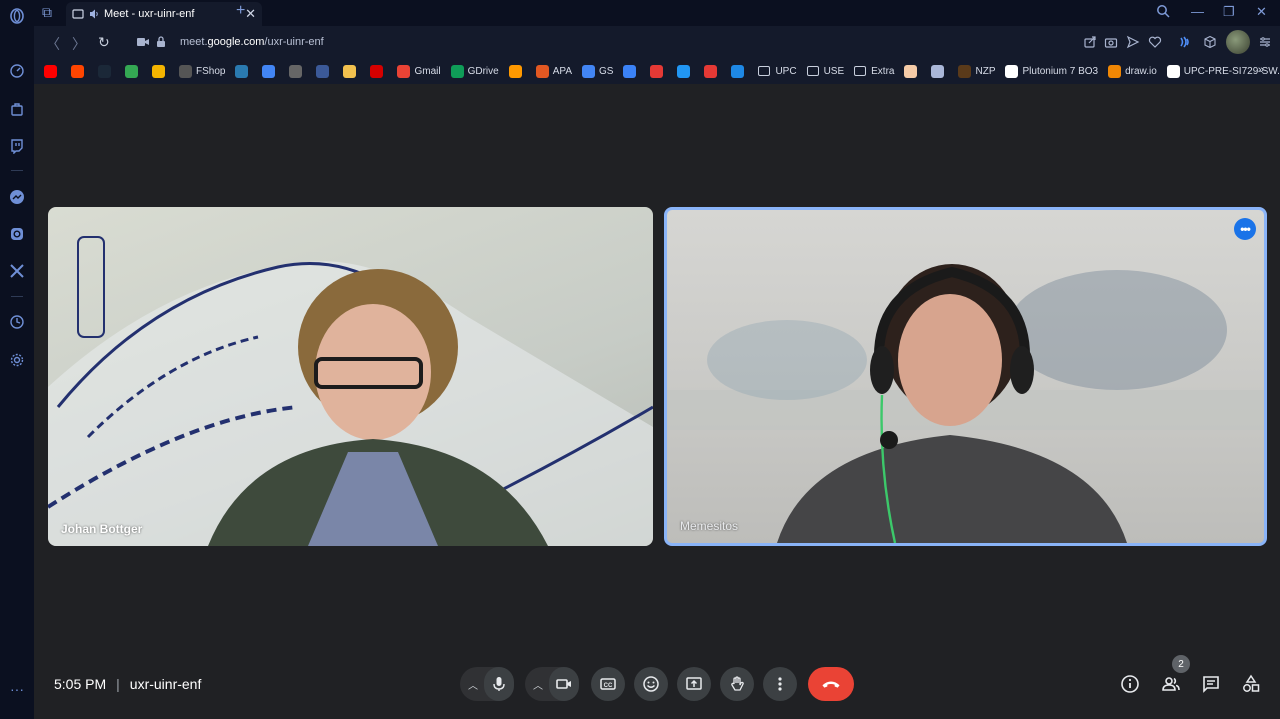  I want to click on speaker-audio-icon, so click(94, 14).